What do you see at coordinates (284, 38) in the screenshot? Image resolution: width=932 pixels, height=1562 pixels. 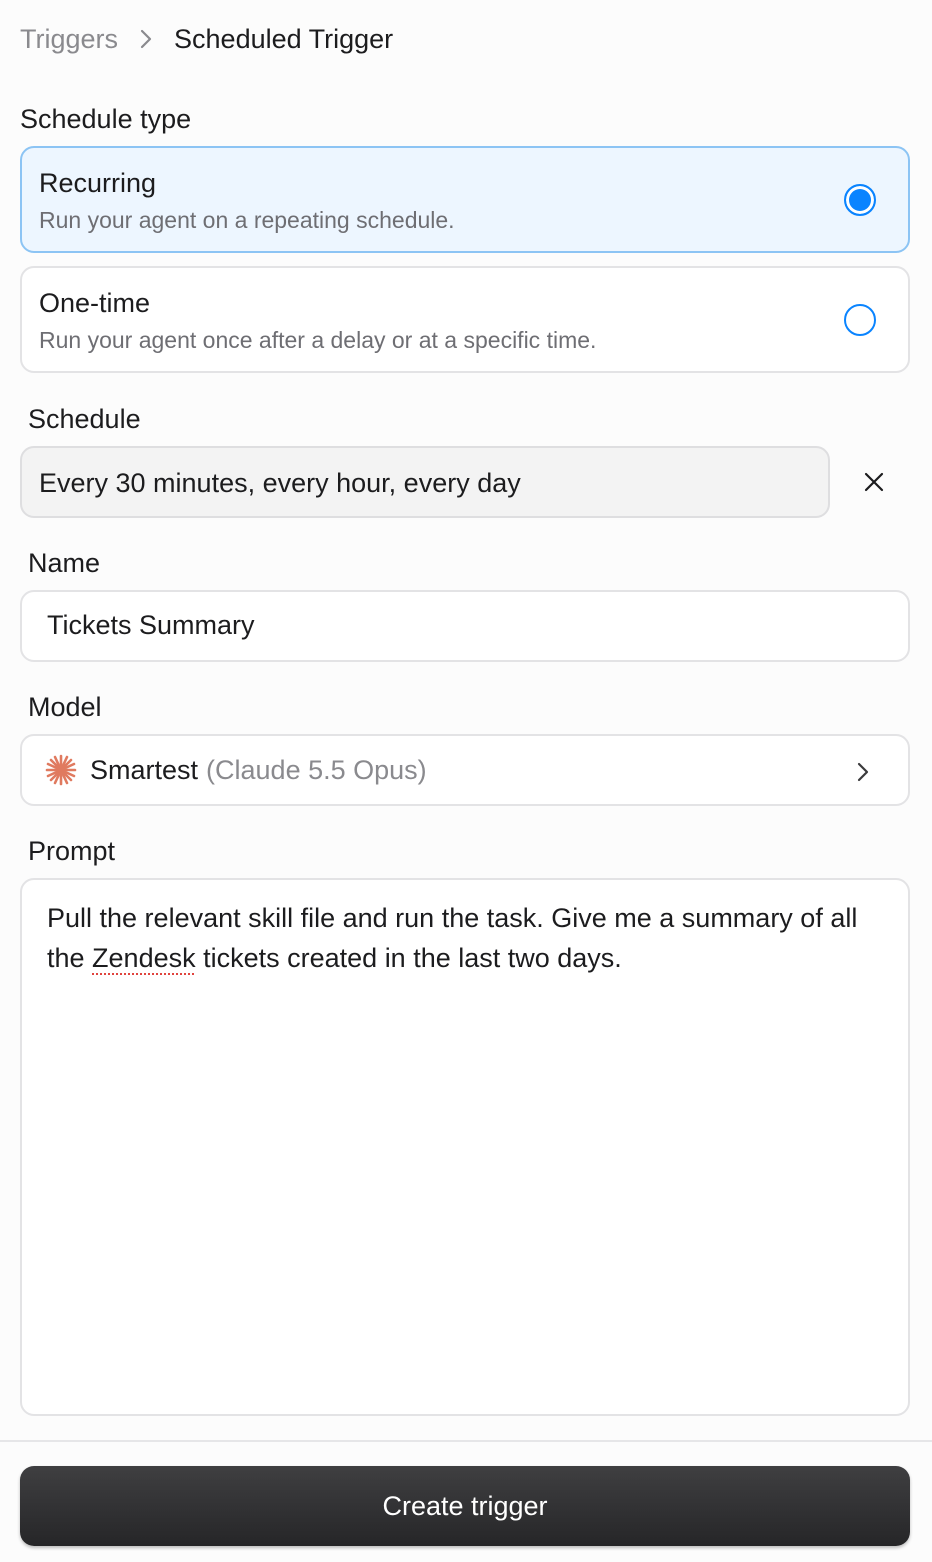 I see `breadcrumb-current: Scheduled Trigger` at bounding box center [284, 38].